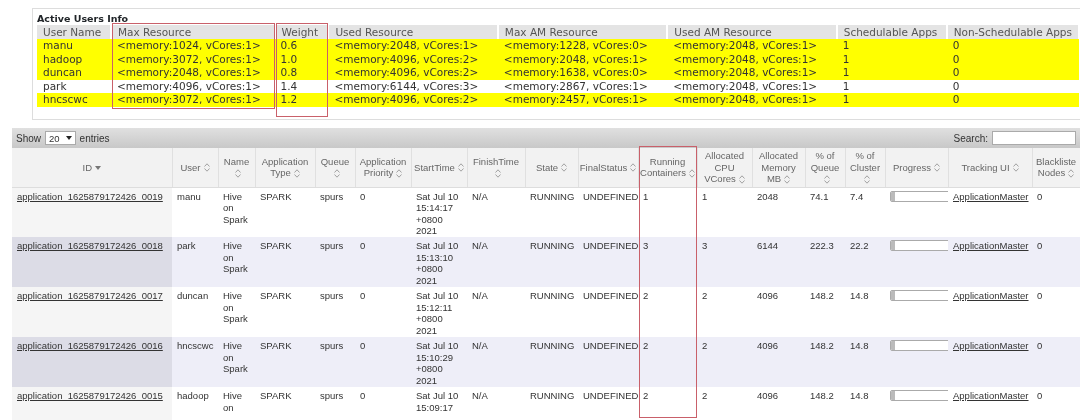 This screenshot has height=420, width=1080. What do you see at coordinates (192, 86) in the screenshot?
I see `table-cell: <memory:4096, vCores:1>` at bounding box center [192, 86].